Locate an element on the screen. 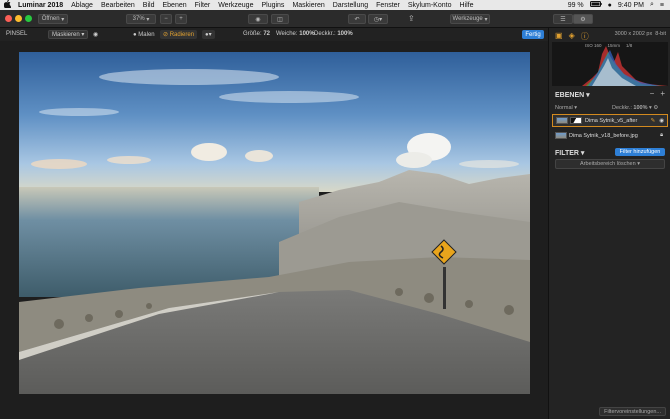 The height and width of the screenshot is (419, 670). image-icon: ▣ is located at coordinates (559, 36).